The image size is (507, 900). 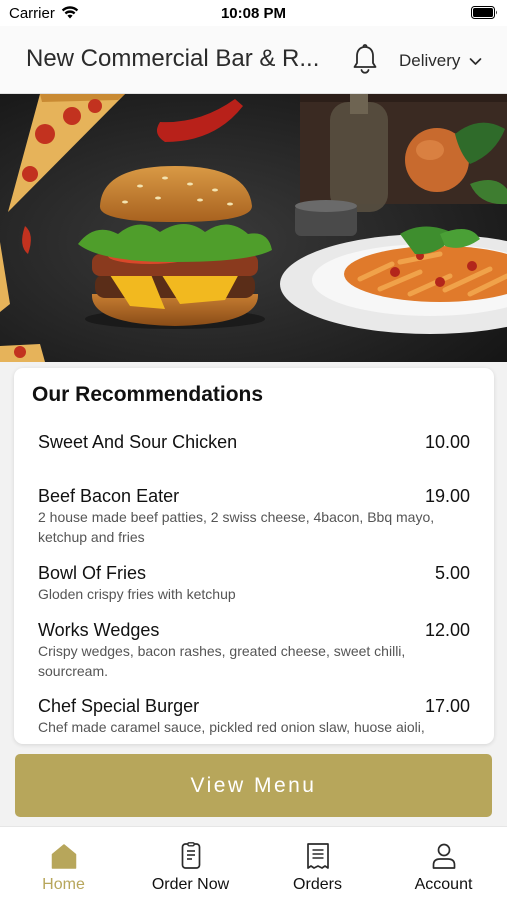 I want to click on tab-account: Account, so click(x=443, y=863).